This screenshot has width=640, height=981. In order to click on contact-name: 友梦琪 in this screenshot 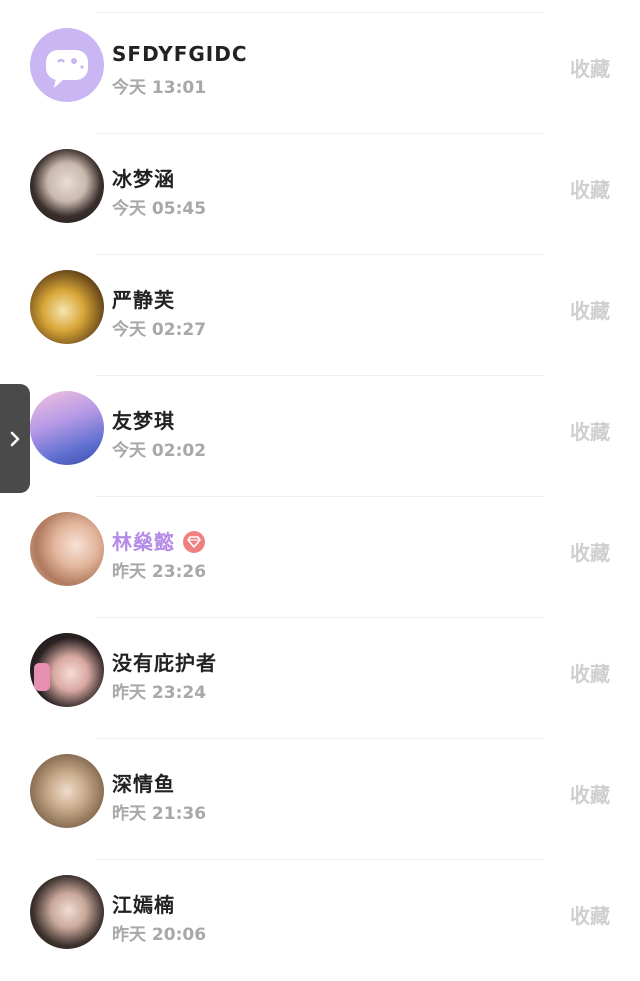, I will do `click(143, 421)`.